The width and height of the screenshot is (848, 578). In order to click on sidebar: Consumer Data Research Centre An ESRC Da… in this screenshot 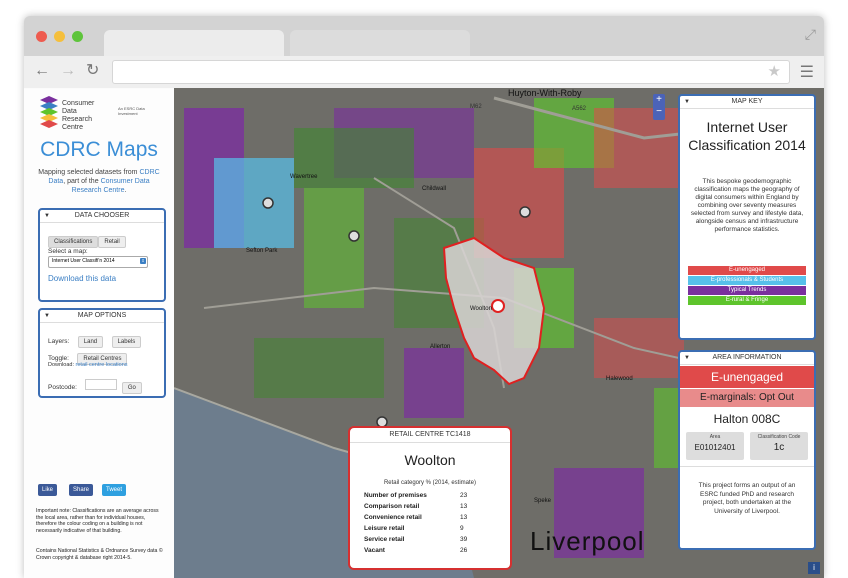, I will do `click(99, 333)`.